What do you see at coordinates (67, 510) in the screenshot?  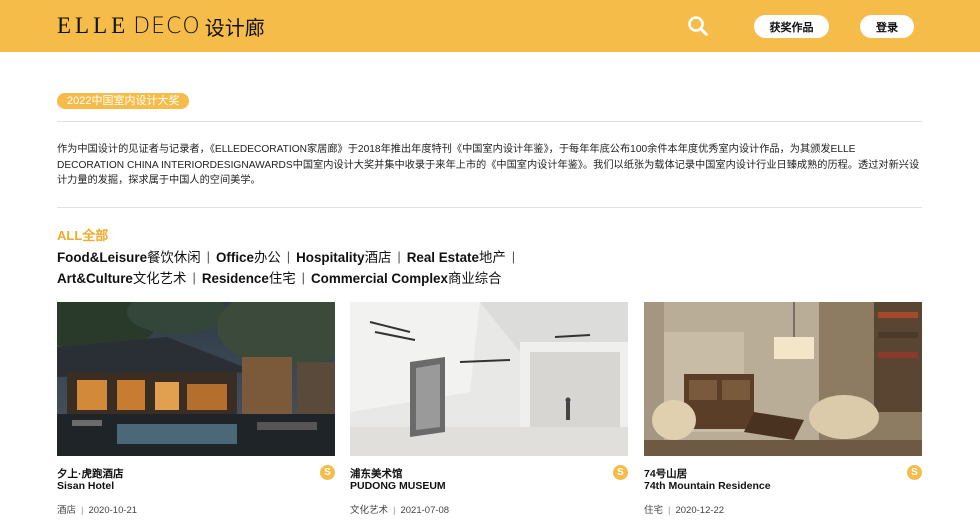 I see `project-category: 酒店` at bounding box center [67, 510].